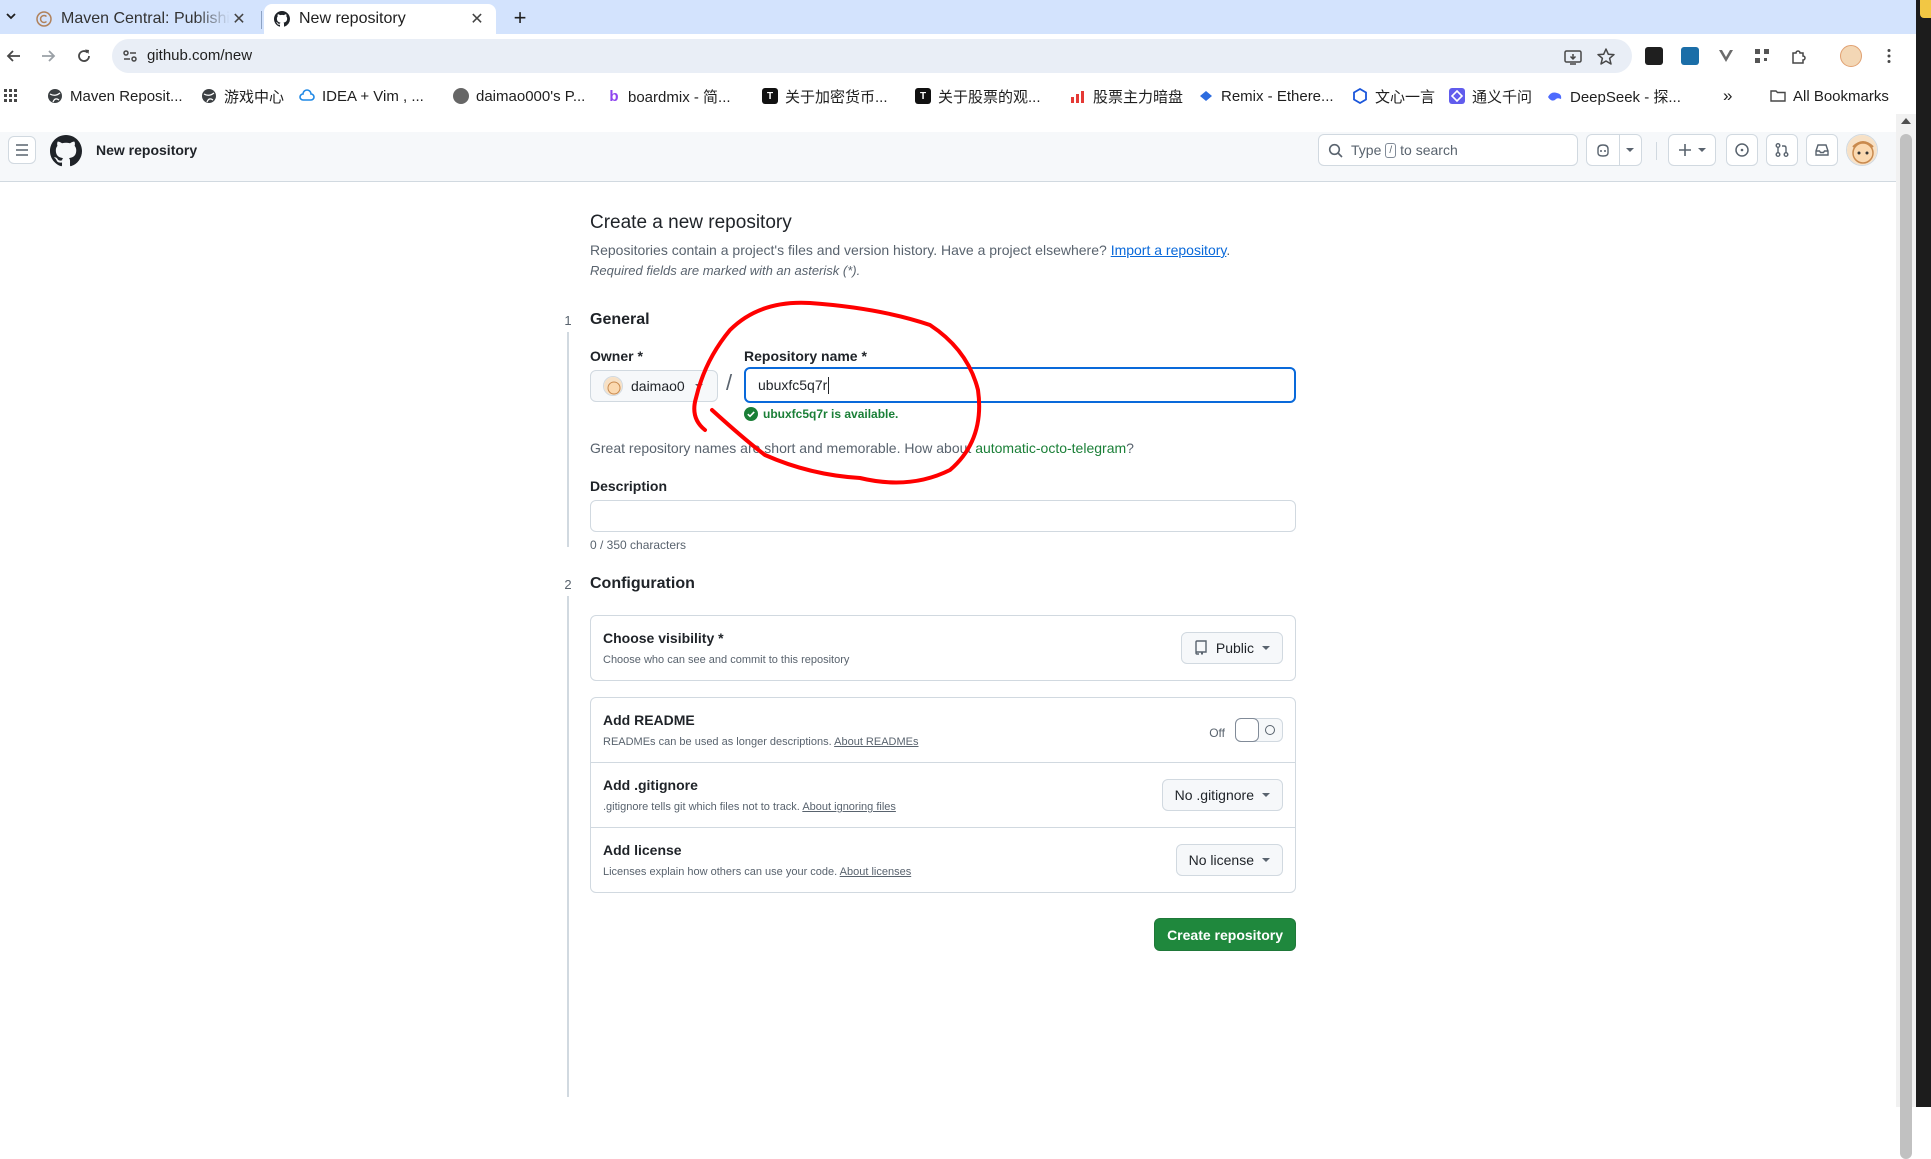 The image size is (1931, 1159). Describe the element at coordinates (1692, 150) in the screenshot. I see `create-new-button` at that location.